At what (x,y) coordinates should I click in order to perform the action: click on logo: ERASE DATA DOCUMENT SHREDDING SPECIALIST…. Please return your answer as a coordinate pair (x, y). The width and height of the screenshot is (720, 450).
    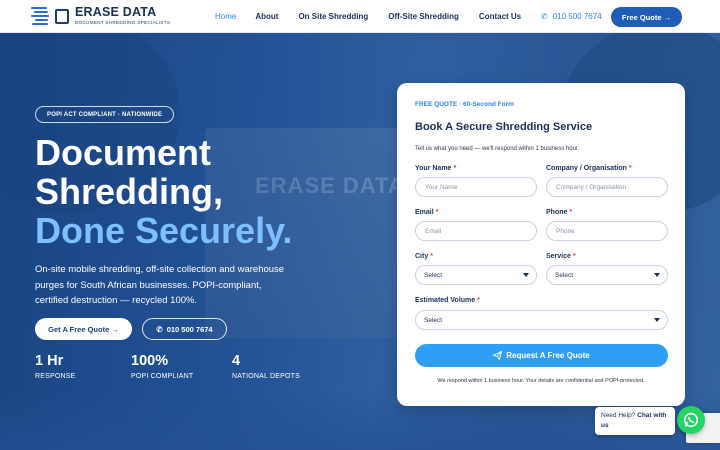
    Looking at the image, I should click on (100, 16).